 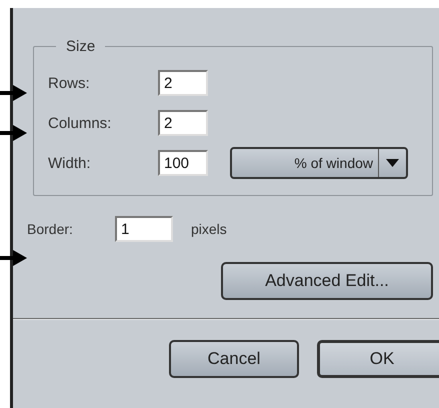 I want to click on field-label: Rows:, so click(x=69, y=83).